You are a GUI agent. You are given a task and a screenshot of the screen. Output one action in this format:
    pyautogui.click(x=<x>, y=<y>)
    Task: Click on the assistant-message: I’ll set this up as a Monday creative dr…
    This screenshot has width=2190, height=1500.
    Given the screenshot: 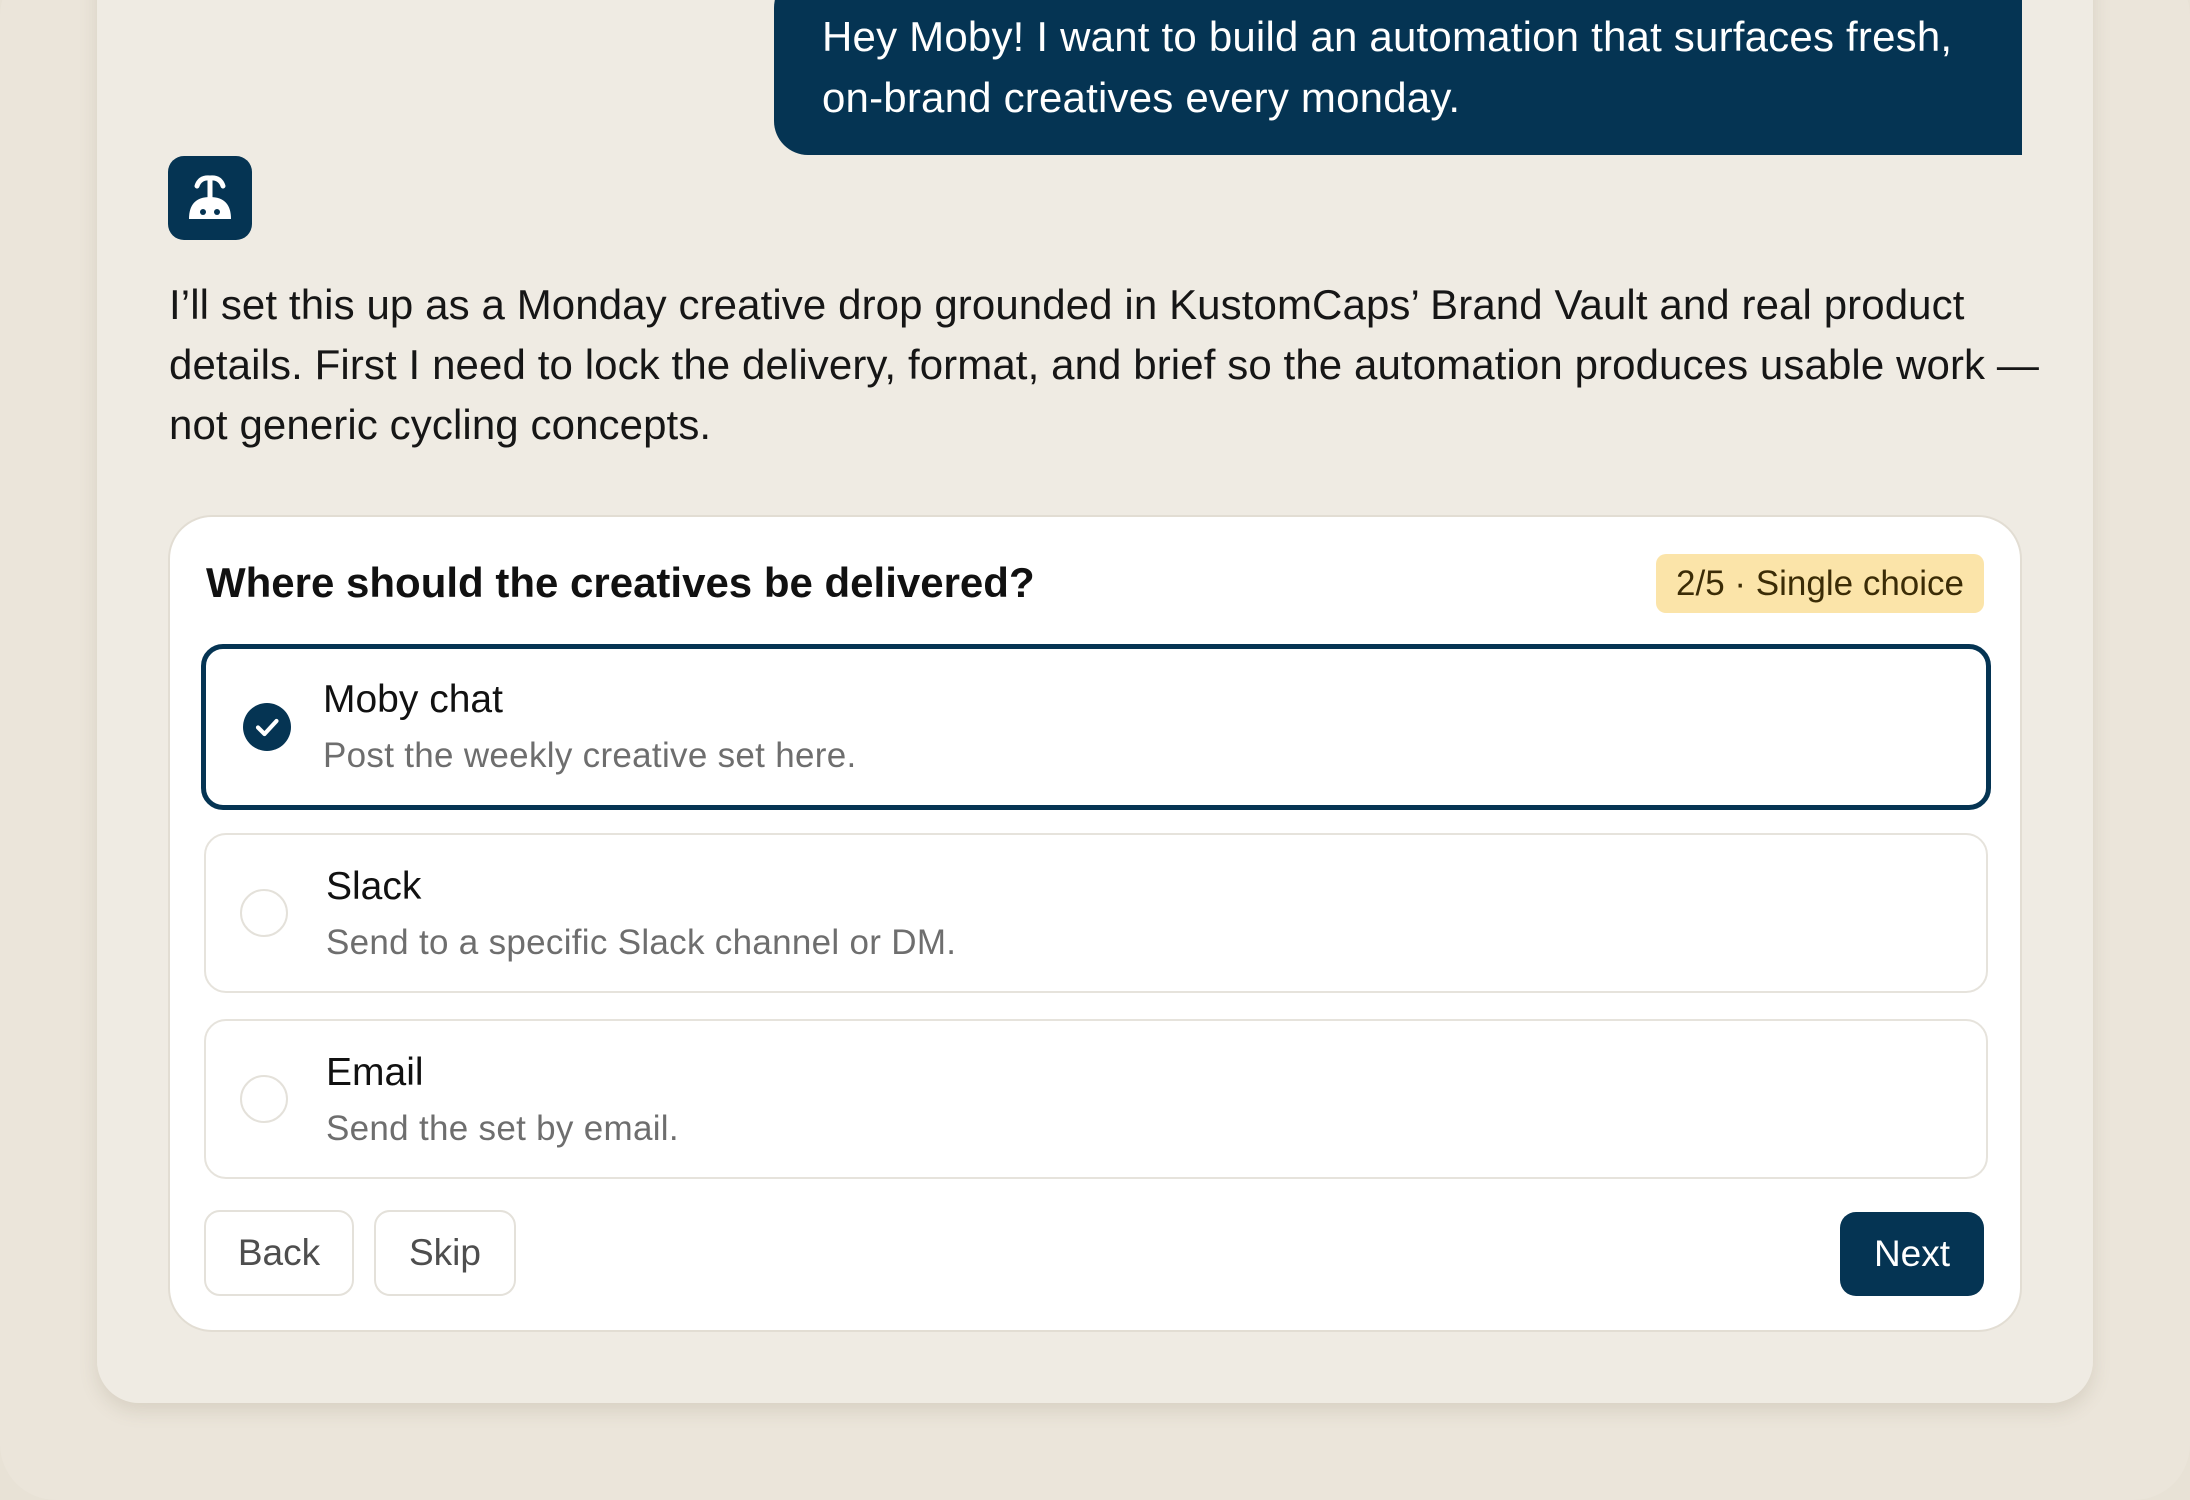 What is the action you would take?
    pyautogui.click(x=1104, y=364)
    